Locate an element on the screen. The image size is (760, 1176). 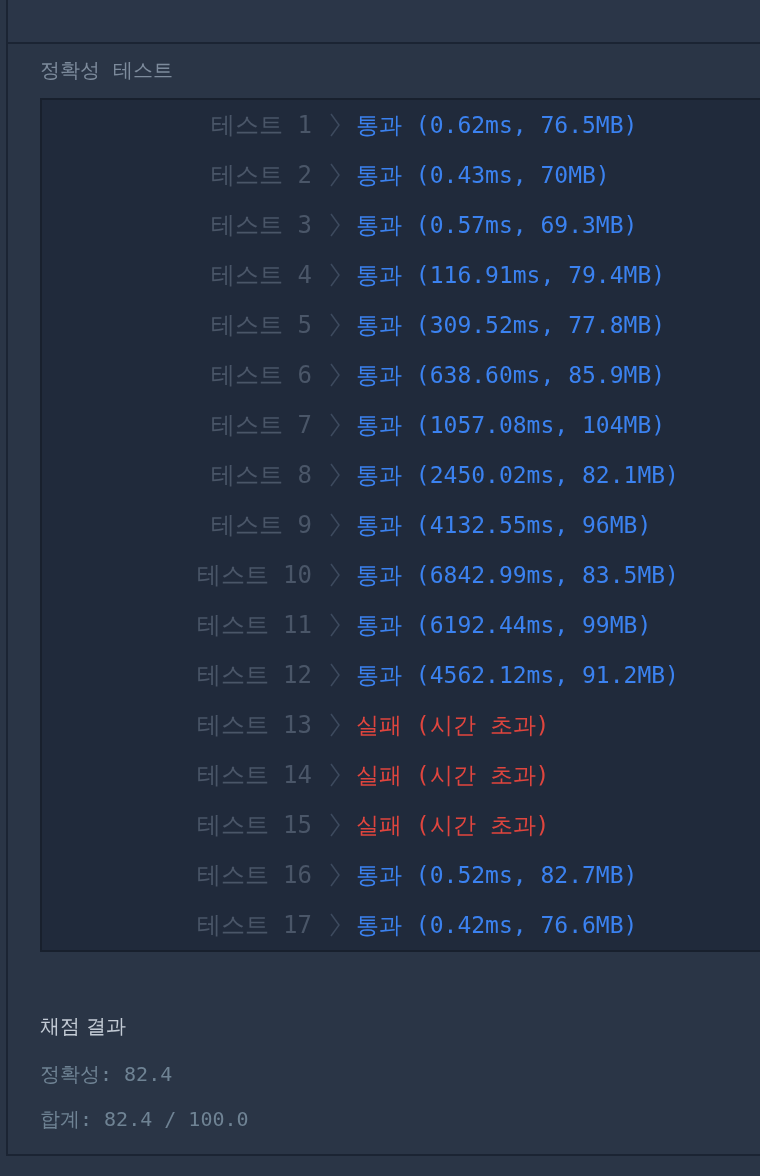
test-result: 통과 (2450.02ms, 82.1MB) is located at coordinates (517, 475).